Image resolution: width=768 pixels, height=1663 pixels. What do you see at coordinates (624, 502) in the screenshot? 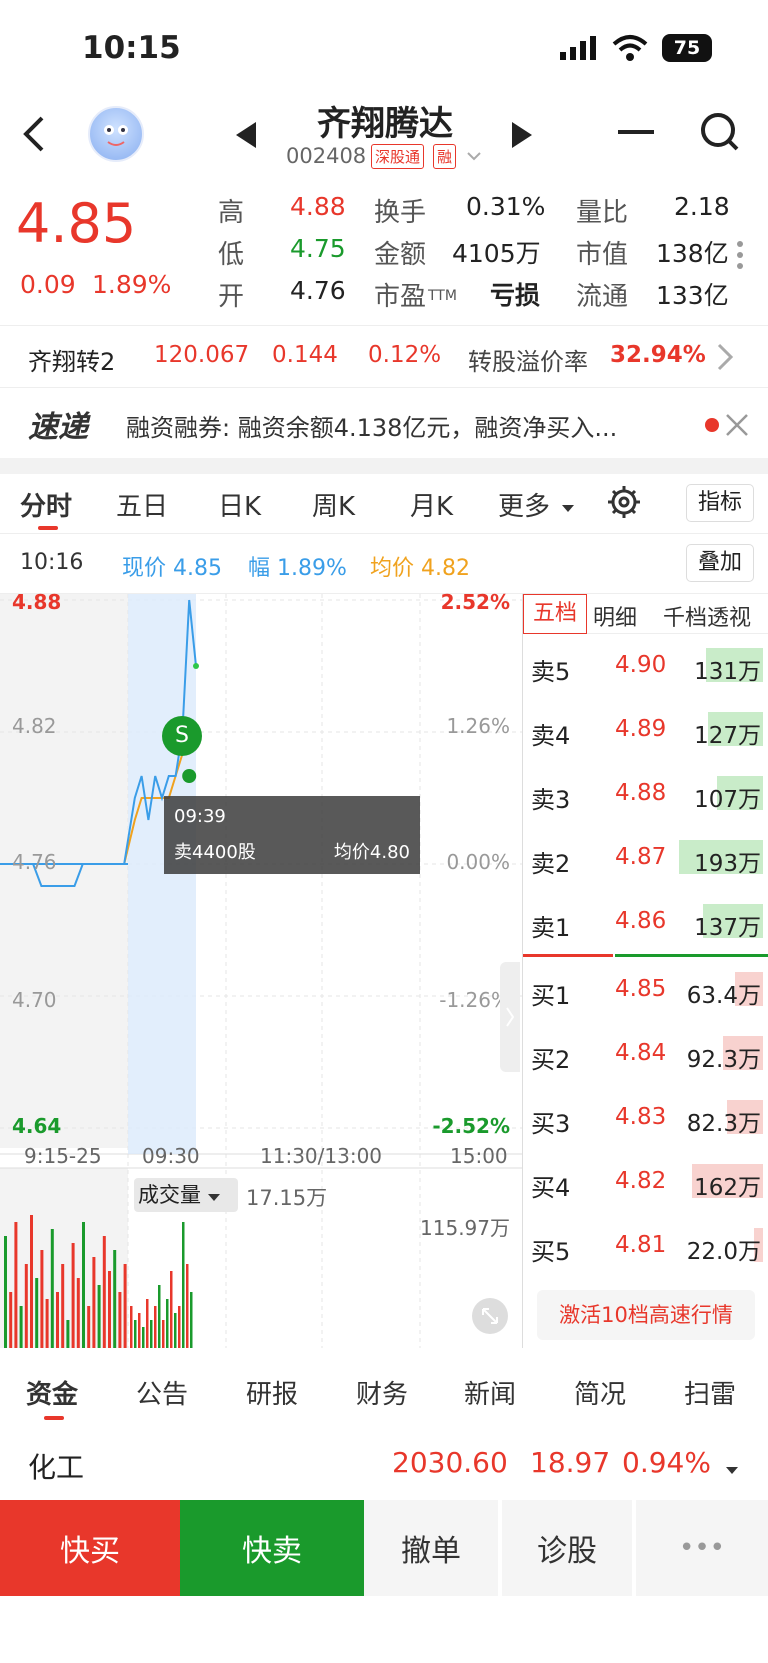
I see `settings-gear-icon` at bounding box center [624, 502].